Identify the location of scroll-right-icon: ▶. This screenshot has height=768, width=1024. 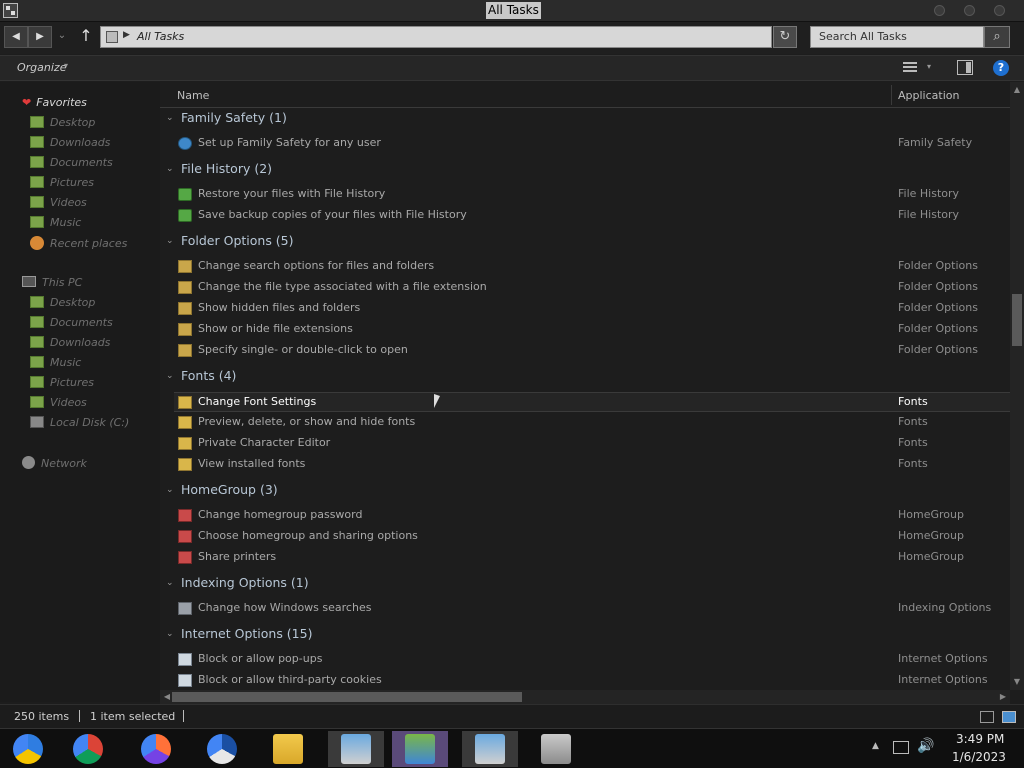
(1003, 697).